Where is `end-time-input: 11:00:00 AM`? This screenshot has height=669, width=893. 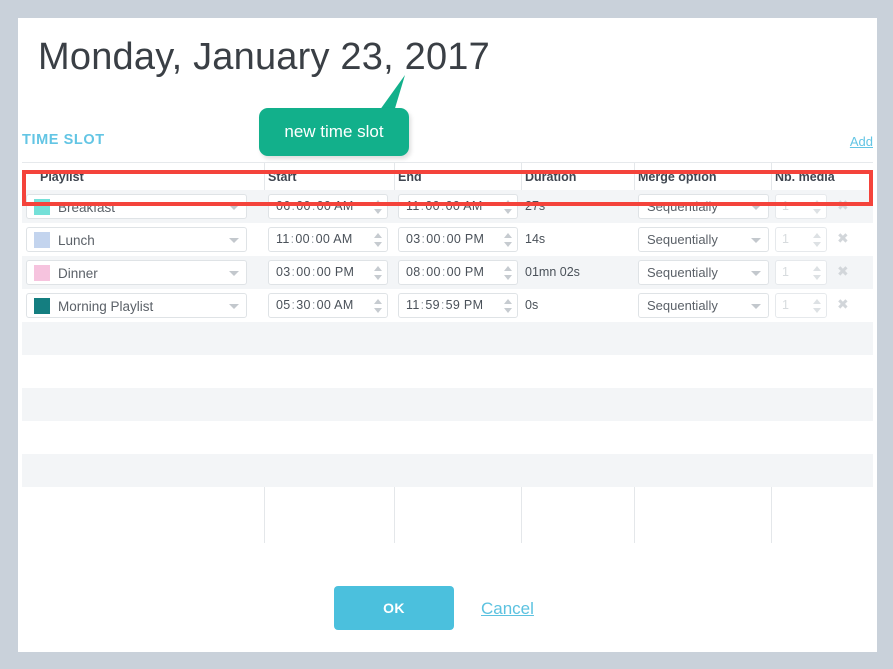
end-time-input: 11:00:00 AM is located at coordinates (458, 206).